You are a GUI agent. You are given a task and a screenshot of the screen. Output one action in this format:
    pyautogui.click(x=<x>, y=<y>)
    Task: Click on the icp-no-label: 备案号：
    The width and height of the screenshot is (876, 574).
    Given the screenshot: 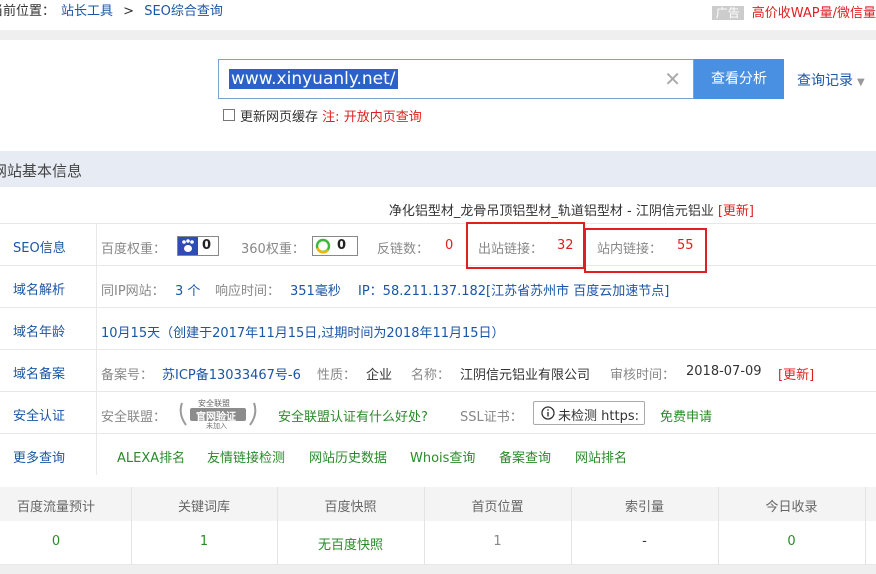 What is the action you would take?
    pyautogui.click(x=127, y=375)
    